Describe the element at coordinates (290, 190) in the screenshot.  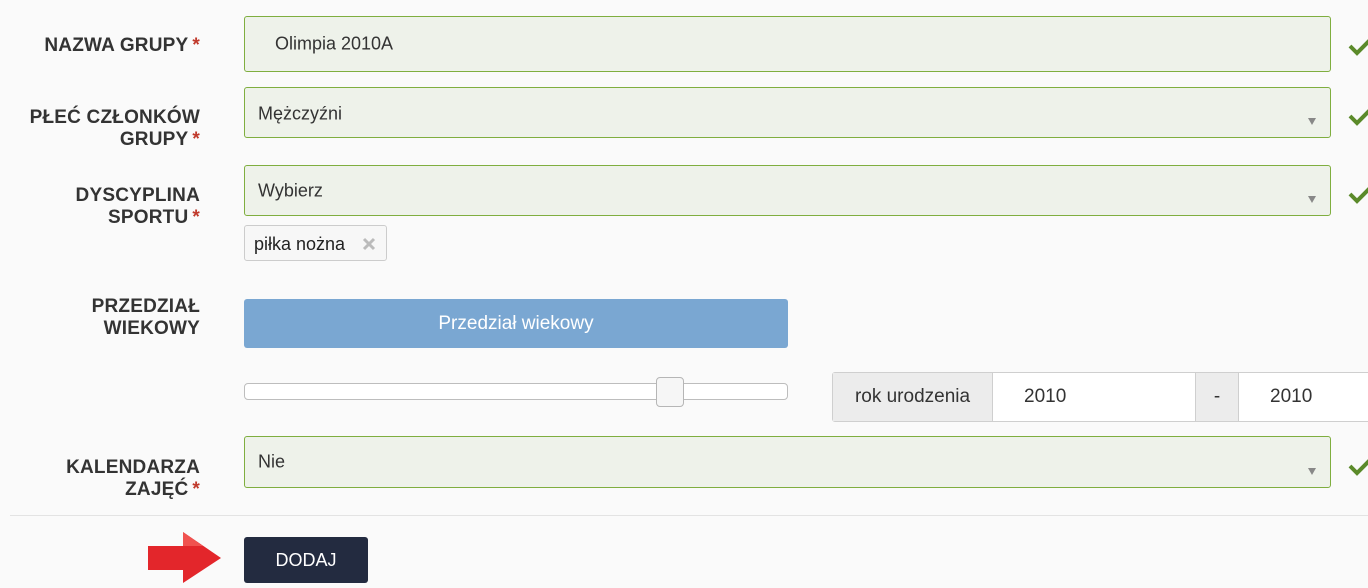
I see `discipline-value: Wybierz` at that location.